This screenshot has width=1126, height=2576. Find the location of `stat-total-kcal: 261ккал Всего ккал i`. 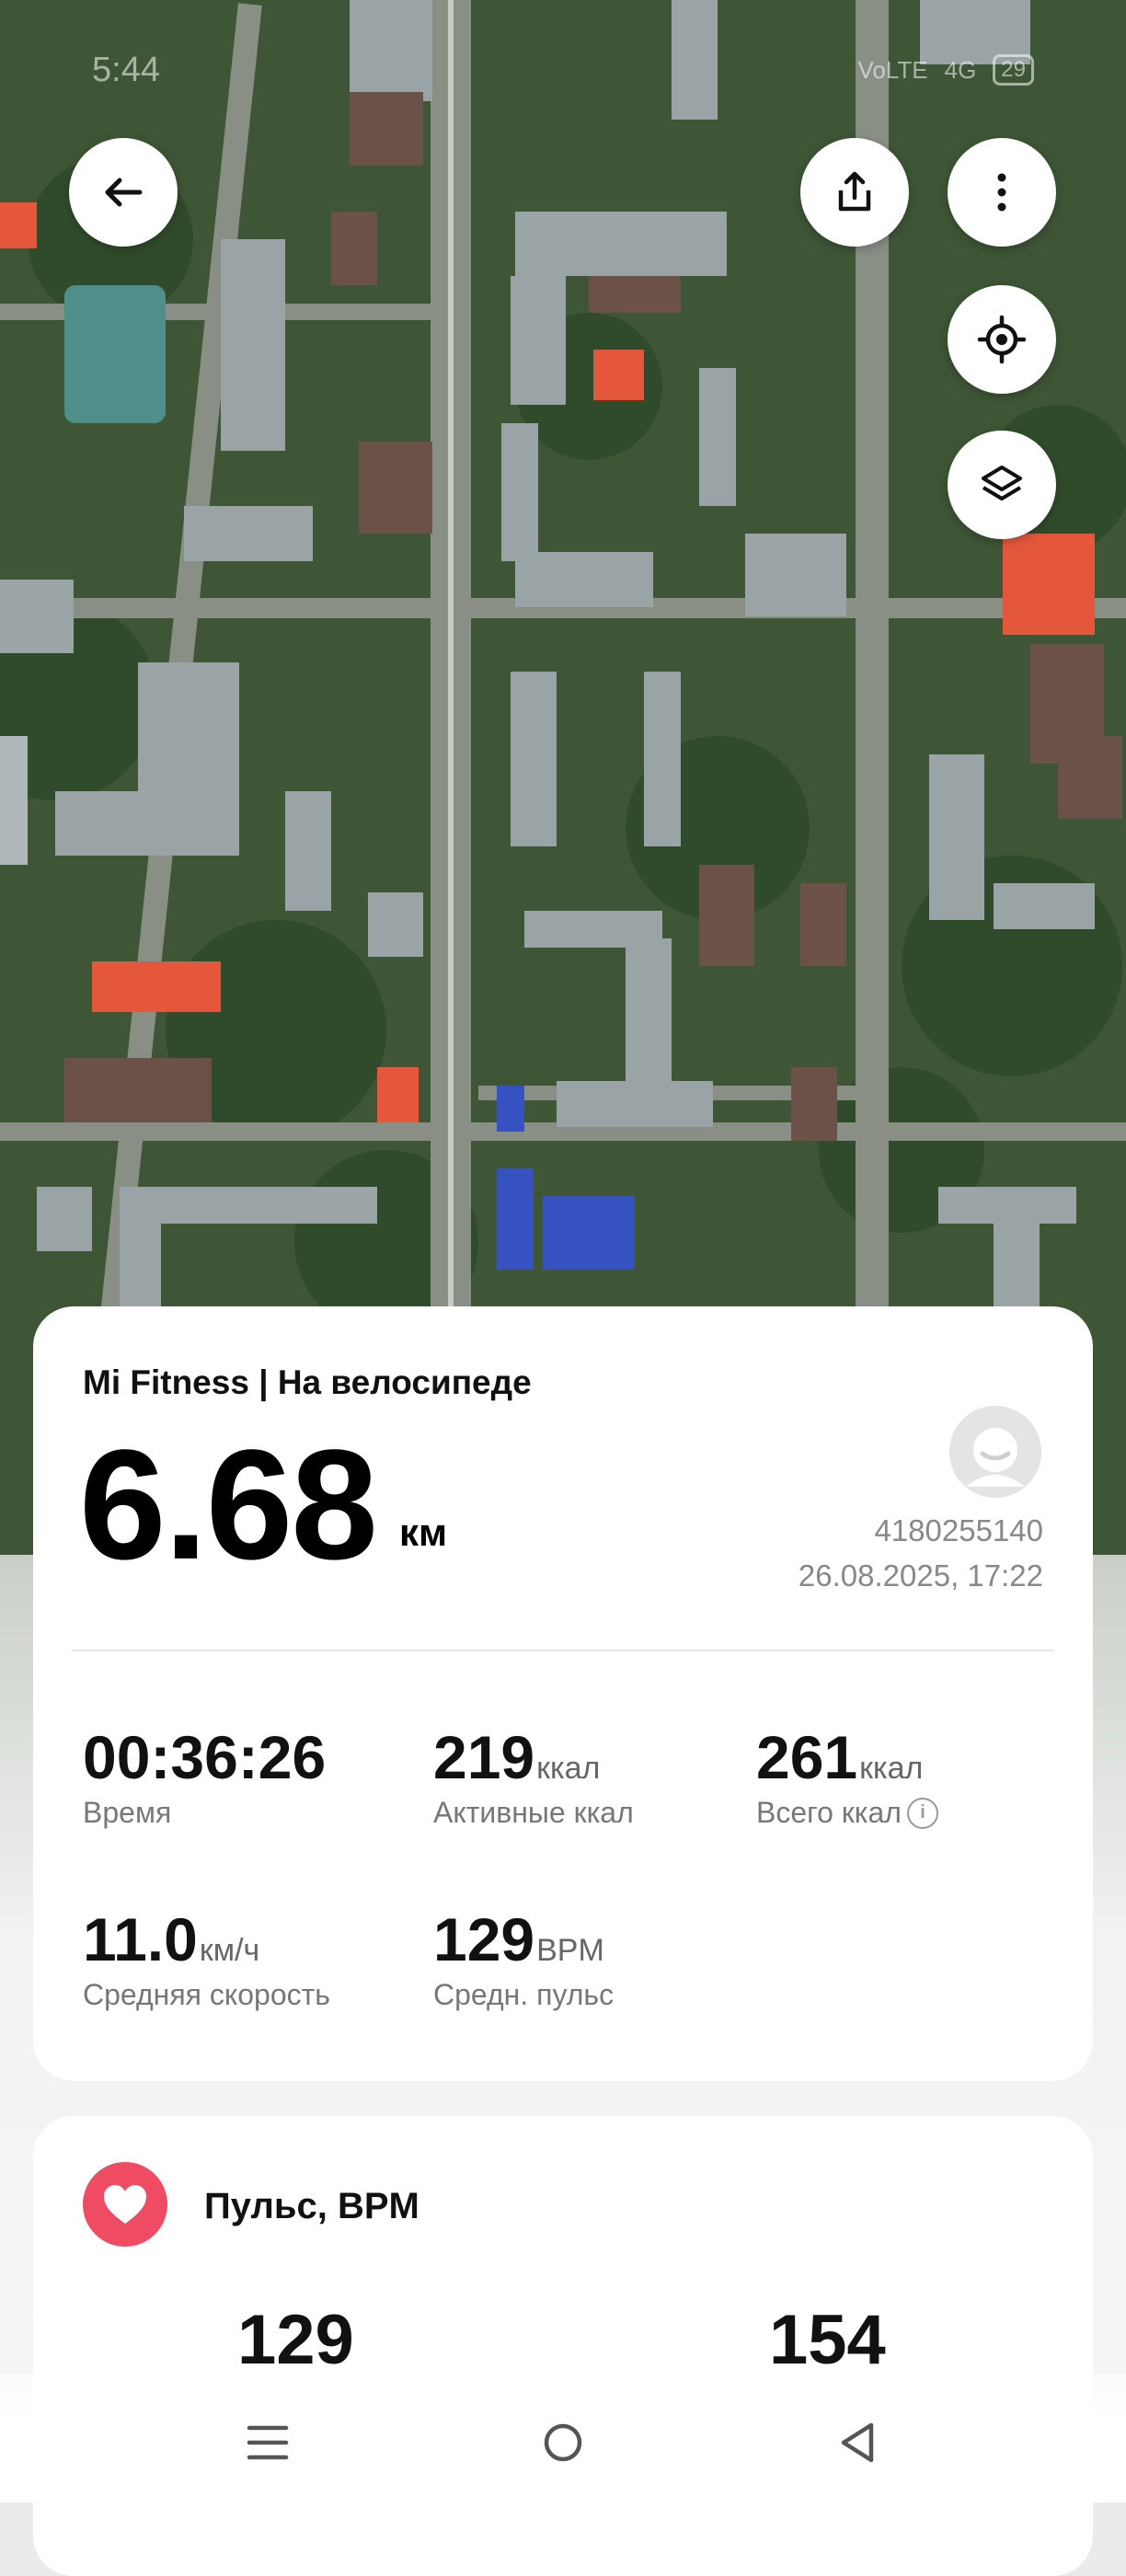

stat-total-kcal: 261ккал Всего ккал i is located at coordinates (847, 1776).